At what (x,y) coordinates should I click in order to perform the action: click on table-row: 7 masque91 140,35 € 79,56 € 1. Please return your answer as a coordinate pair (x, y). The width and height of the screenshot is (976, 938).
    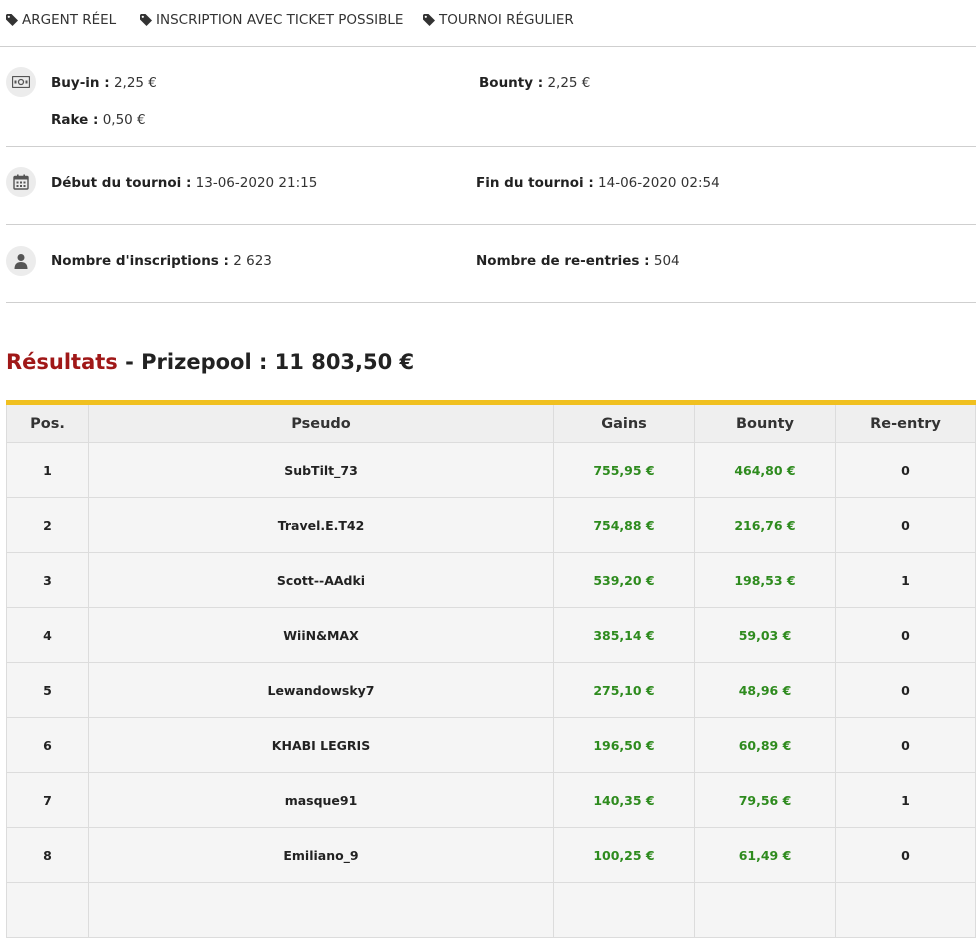
    Looking at the image, I should click on (491, 800).